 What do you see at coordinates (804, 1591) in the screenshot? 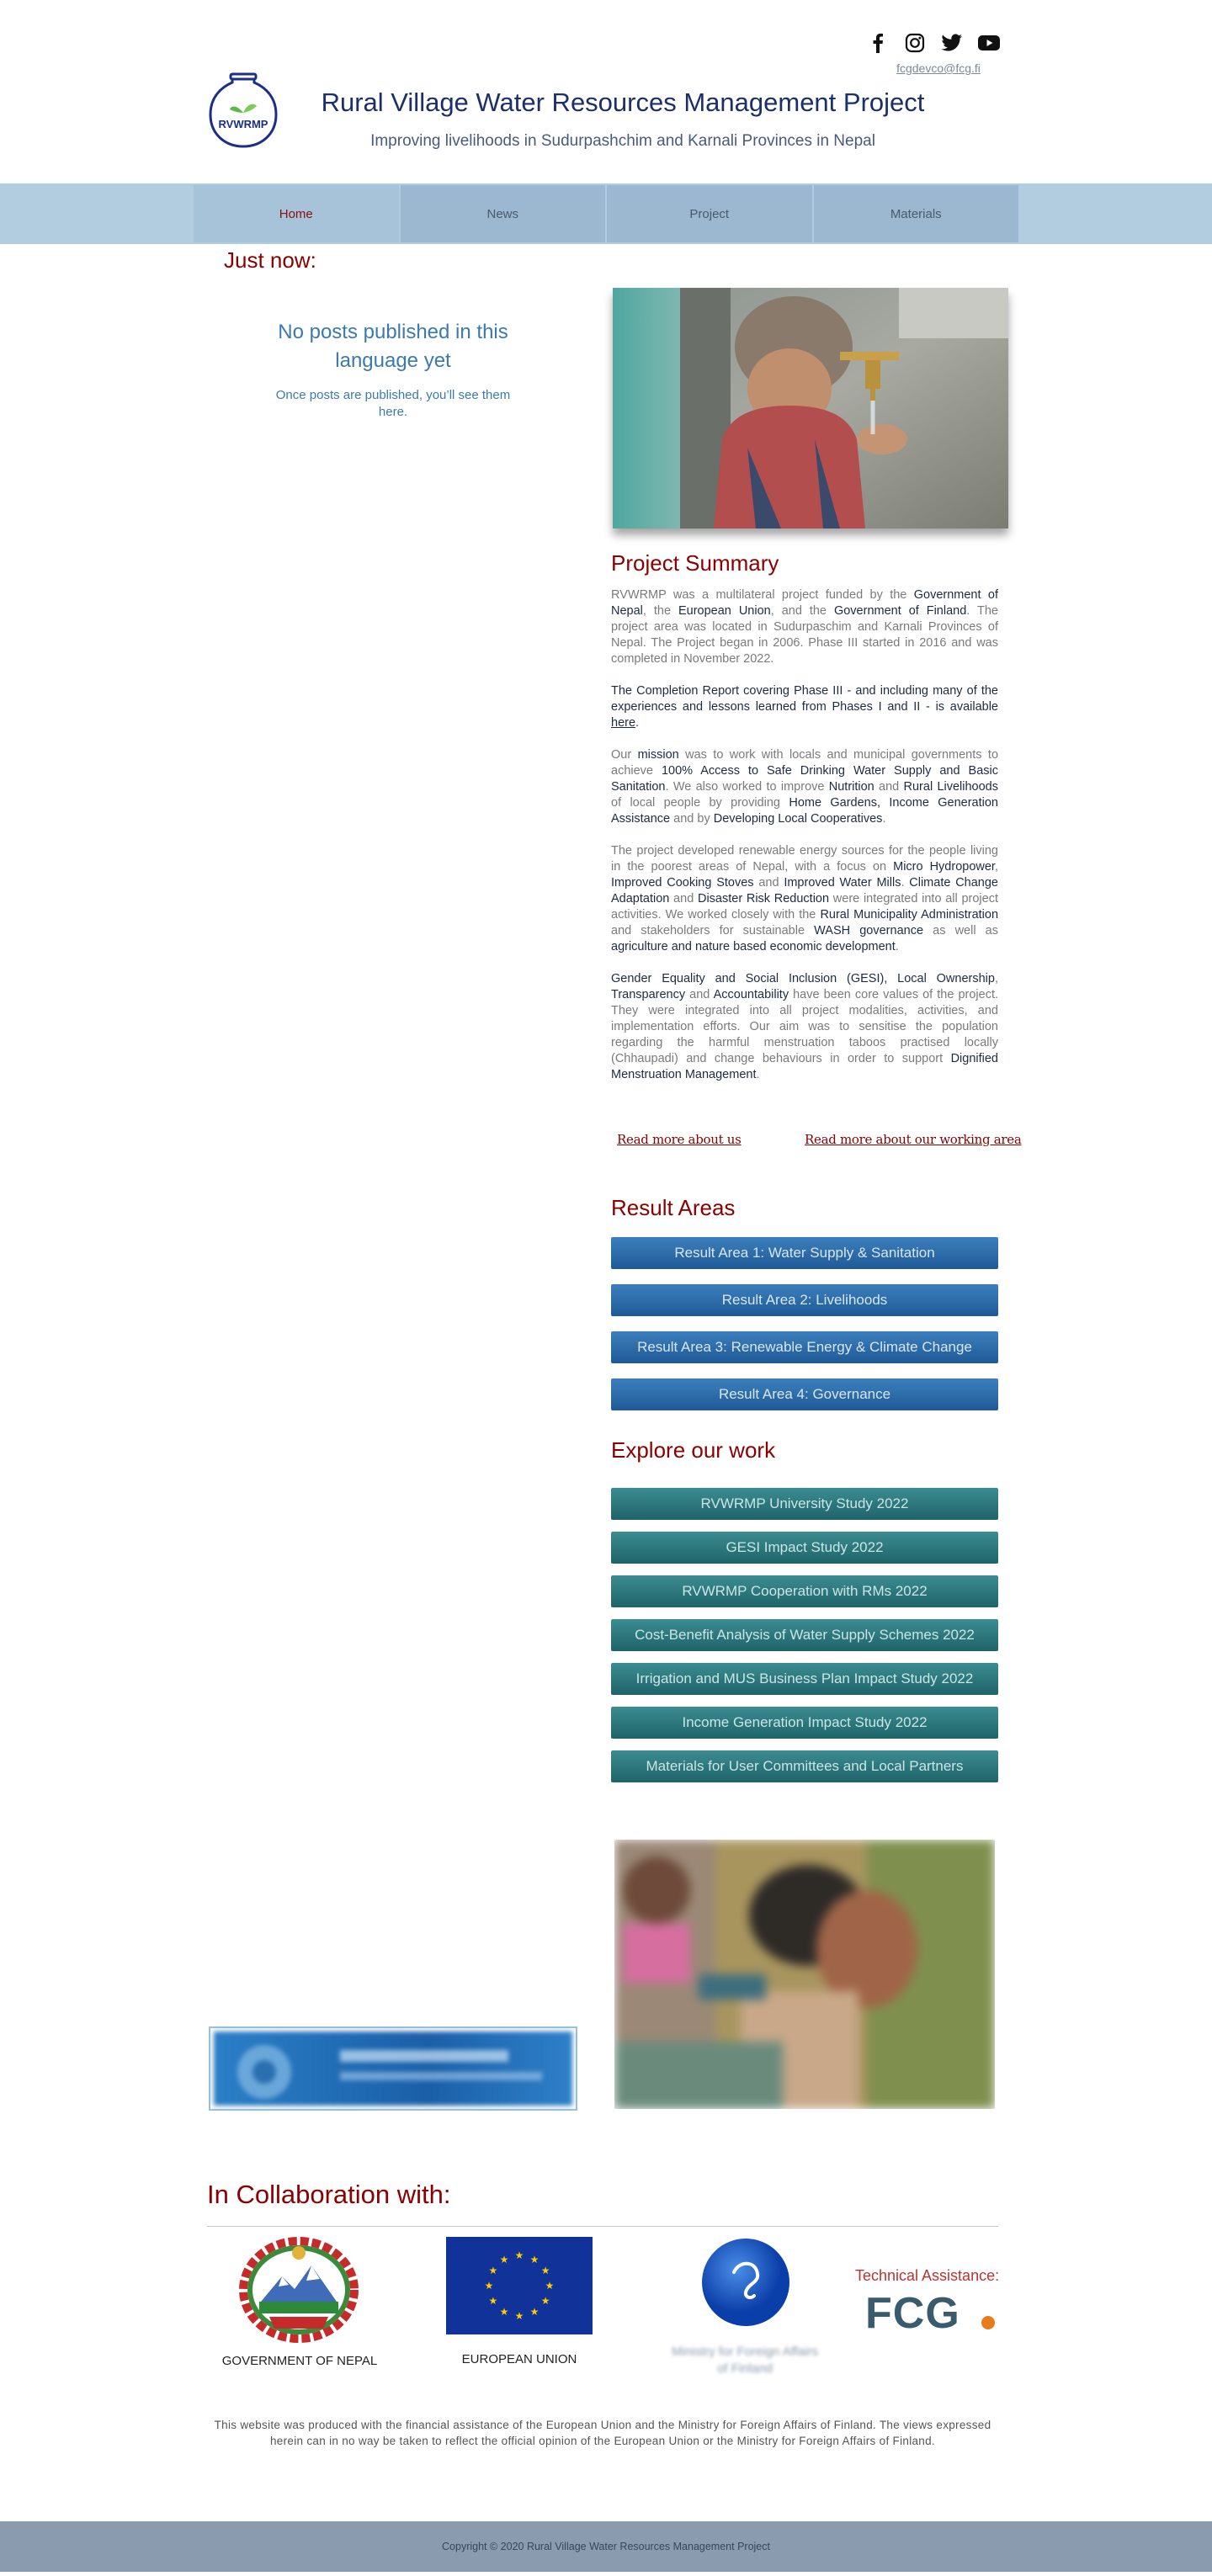
I see `rm-cooperation-button: RVWRMP Cooperation with RMs 2022` at bounding box center [804, 1591].